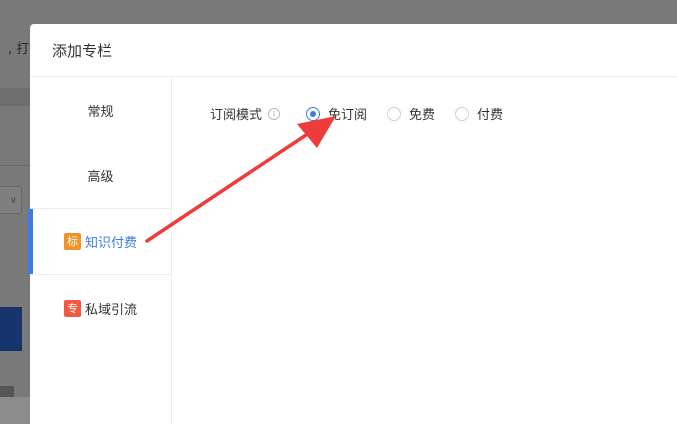 This screenshot has width=677, height=424. I want to click on subscription-mode-row: 订阅模式 i 免订阅 免费 付费, so click(366, 113).